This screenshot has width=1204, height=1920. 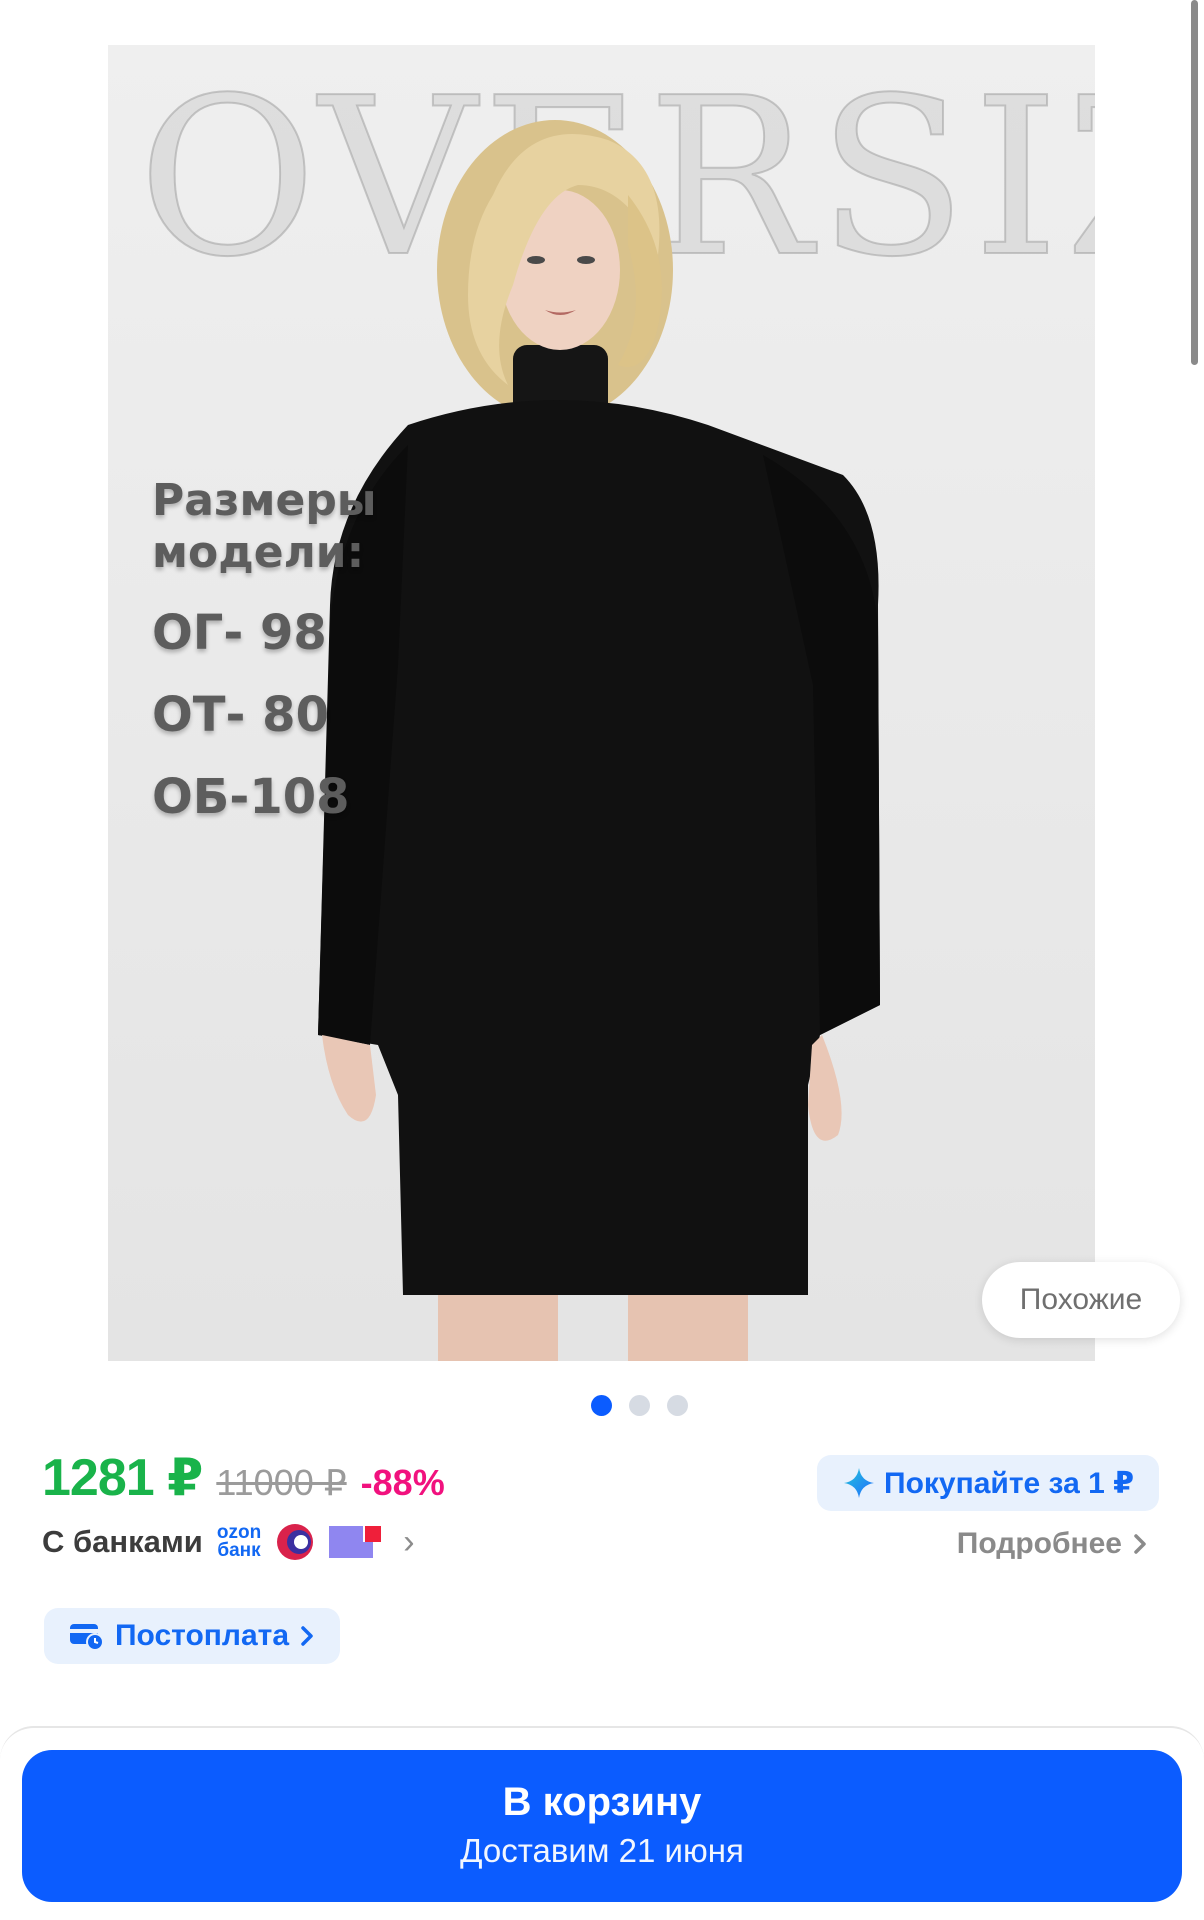 I want to click on postpay-chip: Постоплата, so click(x=192, y=1636).